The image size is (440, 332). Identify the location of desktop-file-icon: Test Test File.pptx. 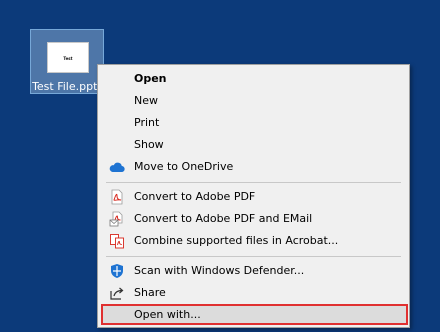
(67, 61).